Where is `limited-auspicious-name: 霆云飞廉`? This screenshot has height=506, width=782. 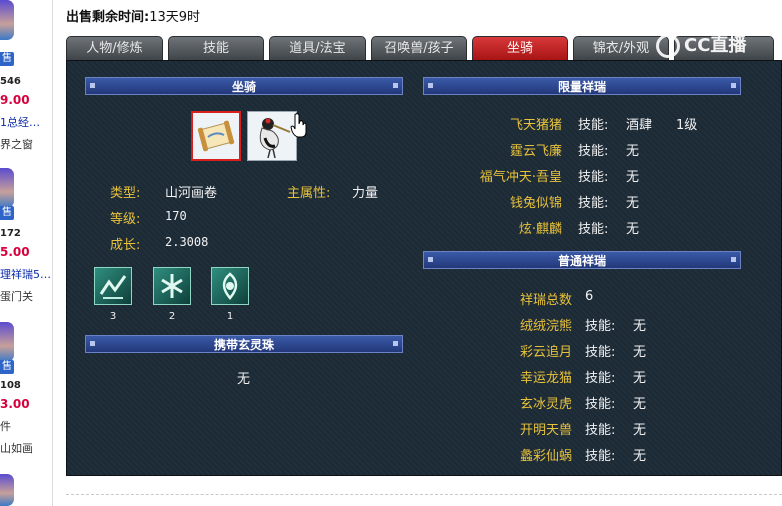 limited-auspicious-name: 霆云飞廉 is located at coordinates (535, 151).